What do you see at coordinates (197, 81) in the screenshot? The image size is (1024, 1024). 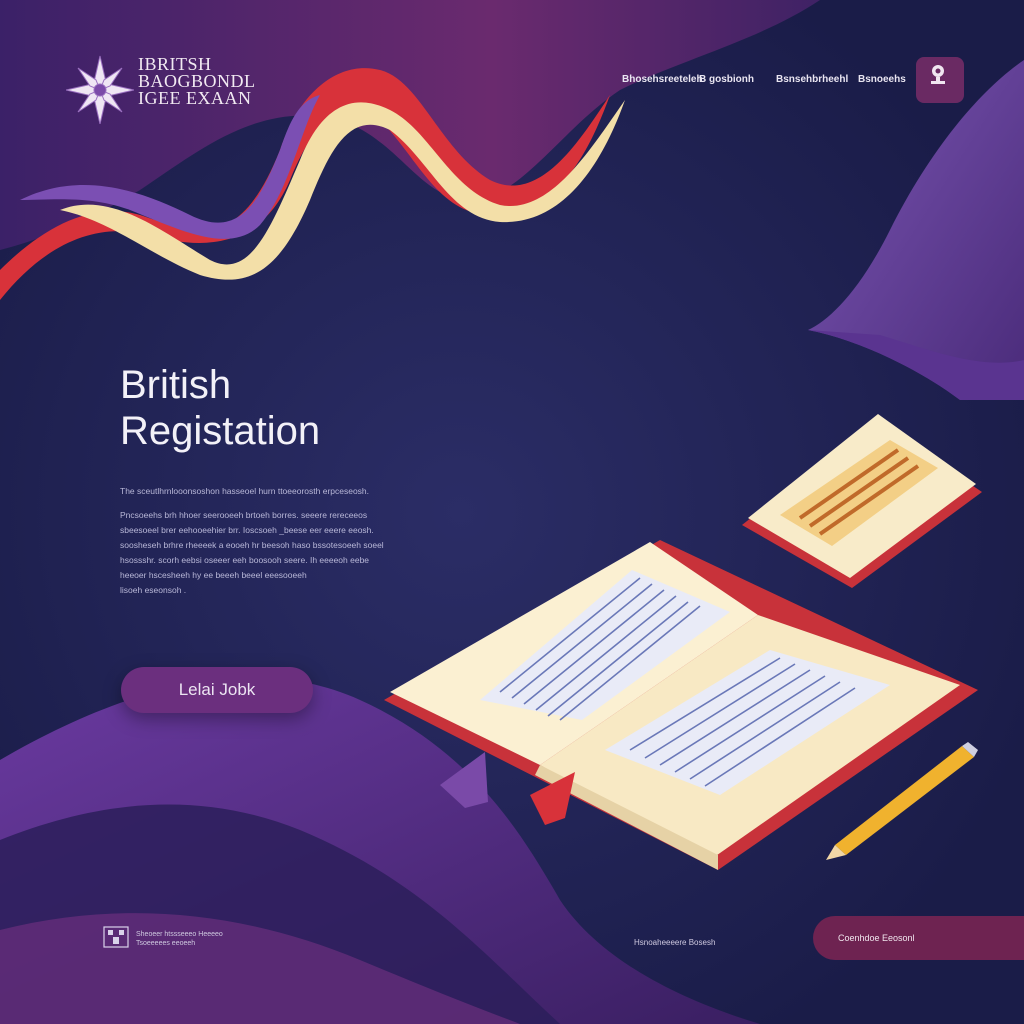 I see `brand-name: IBRITSH BAOGBONDL IGEE EXAAN` at bounding box center [197, 81].